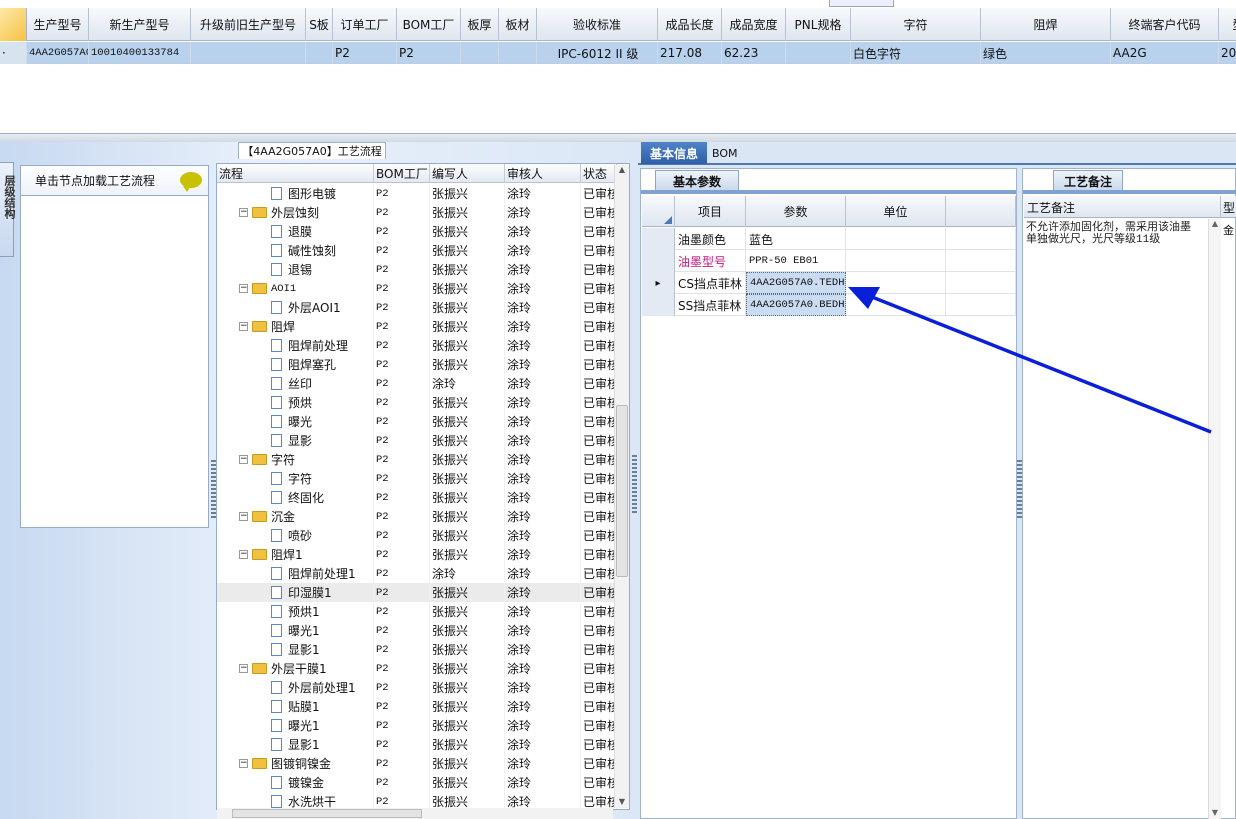 This screenshot has width=1236, height=819. I want to click on arrow-shaft, so click(1041, 364).